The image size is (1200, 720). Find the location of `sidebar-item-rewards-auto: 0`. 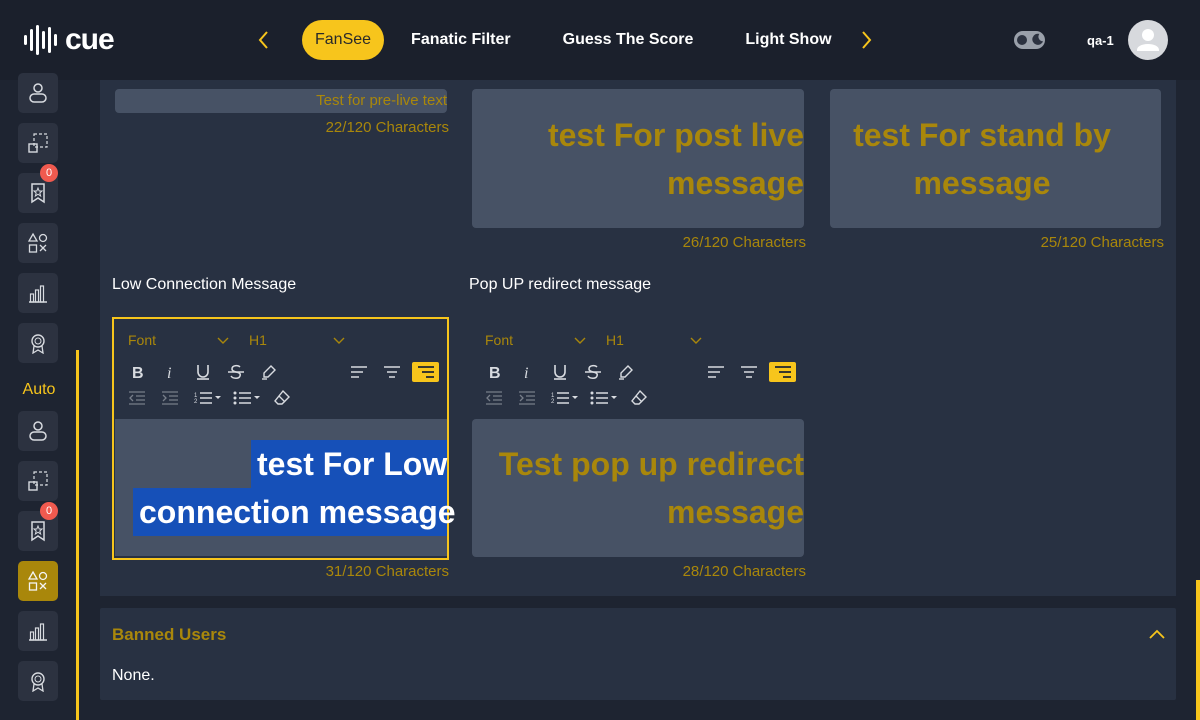

sidebar-item-rewards-auto: 0 is located at coordinates (38, 526).